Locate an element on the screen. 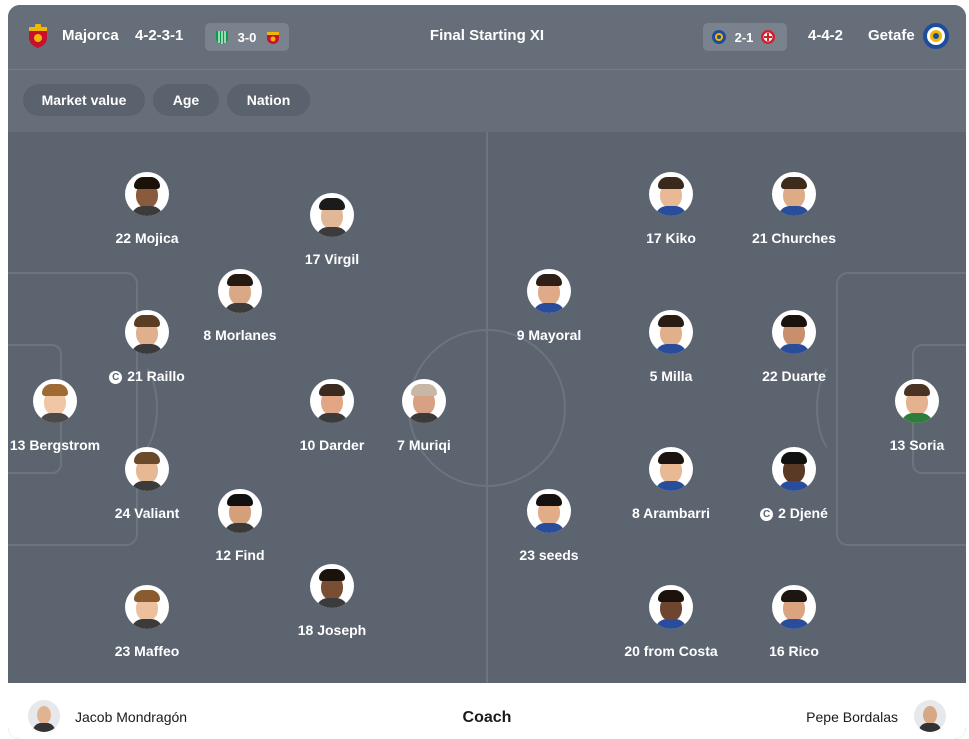  player-milla: 5 Milla is located at coordinates (671, 347).